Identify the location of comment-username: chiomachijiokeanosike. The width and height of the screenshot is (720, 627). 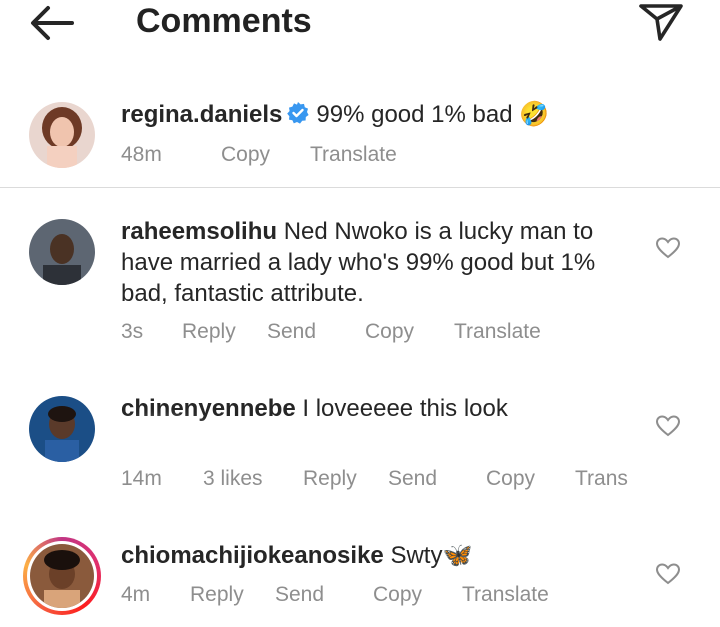
(252, 555).